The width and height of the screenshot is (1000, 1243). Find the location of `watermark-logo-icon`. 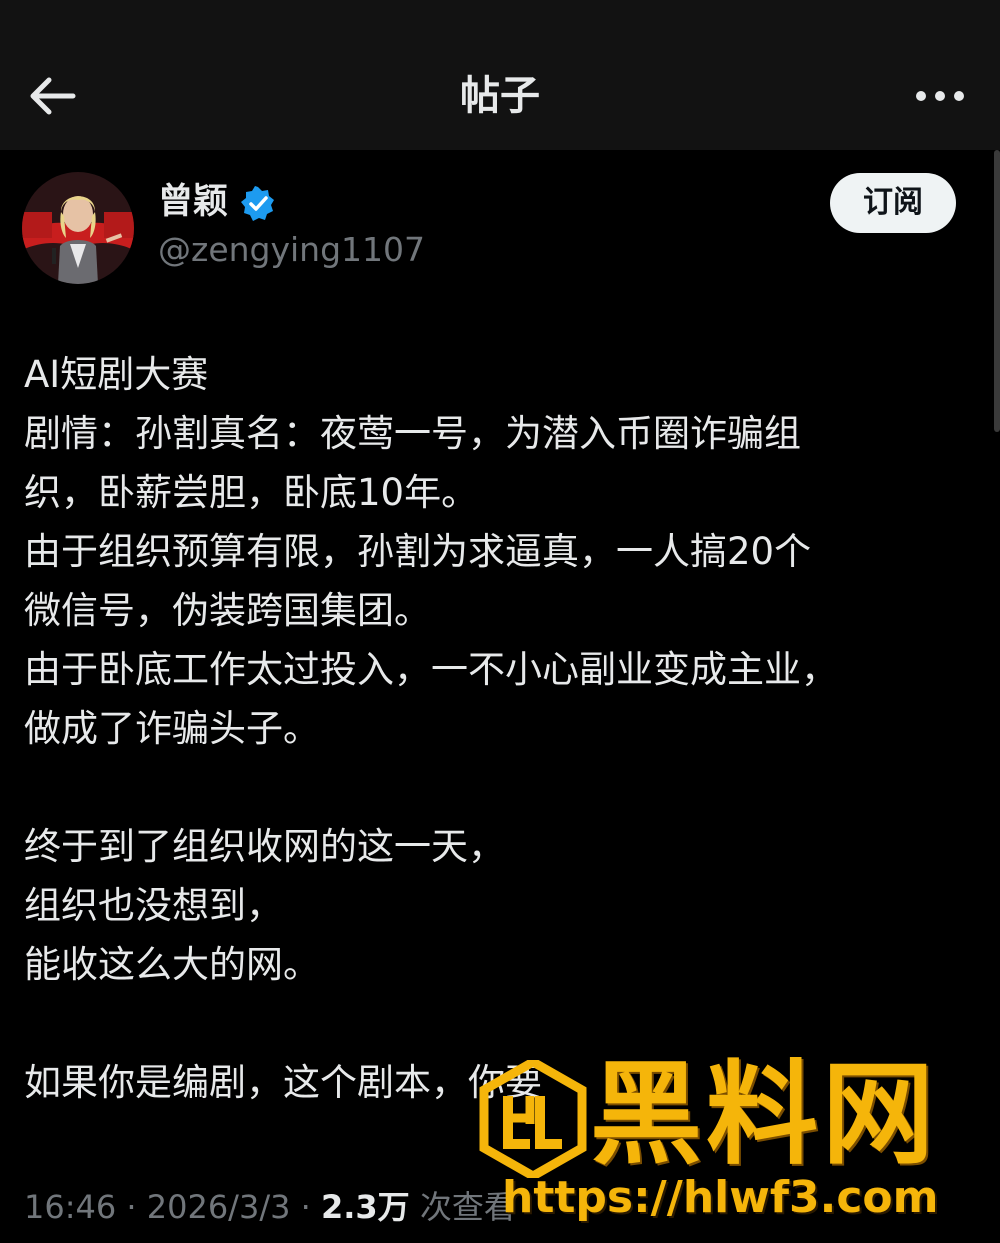

watermark-logo-icon is located at coordinates (533, 1119).